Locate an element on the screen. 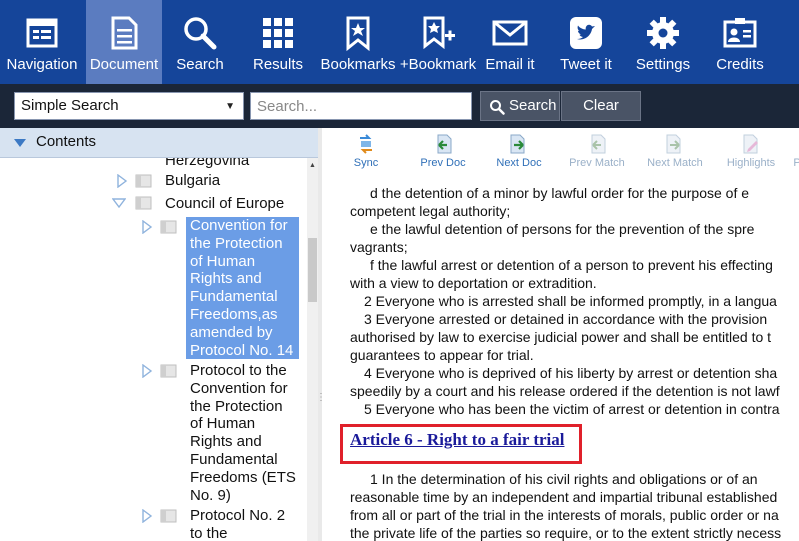 The image size is (799, 541). tree-scrollbar is located at coordinates (312, 349).